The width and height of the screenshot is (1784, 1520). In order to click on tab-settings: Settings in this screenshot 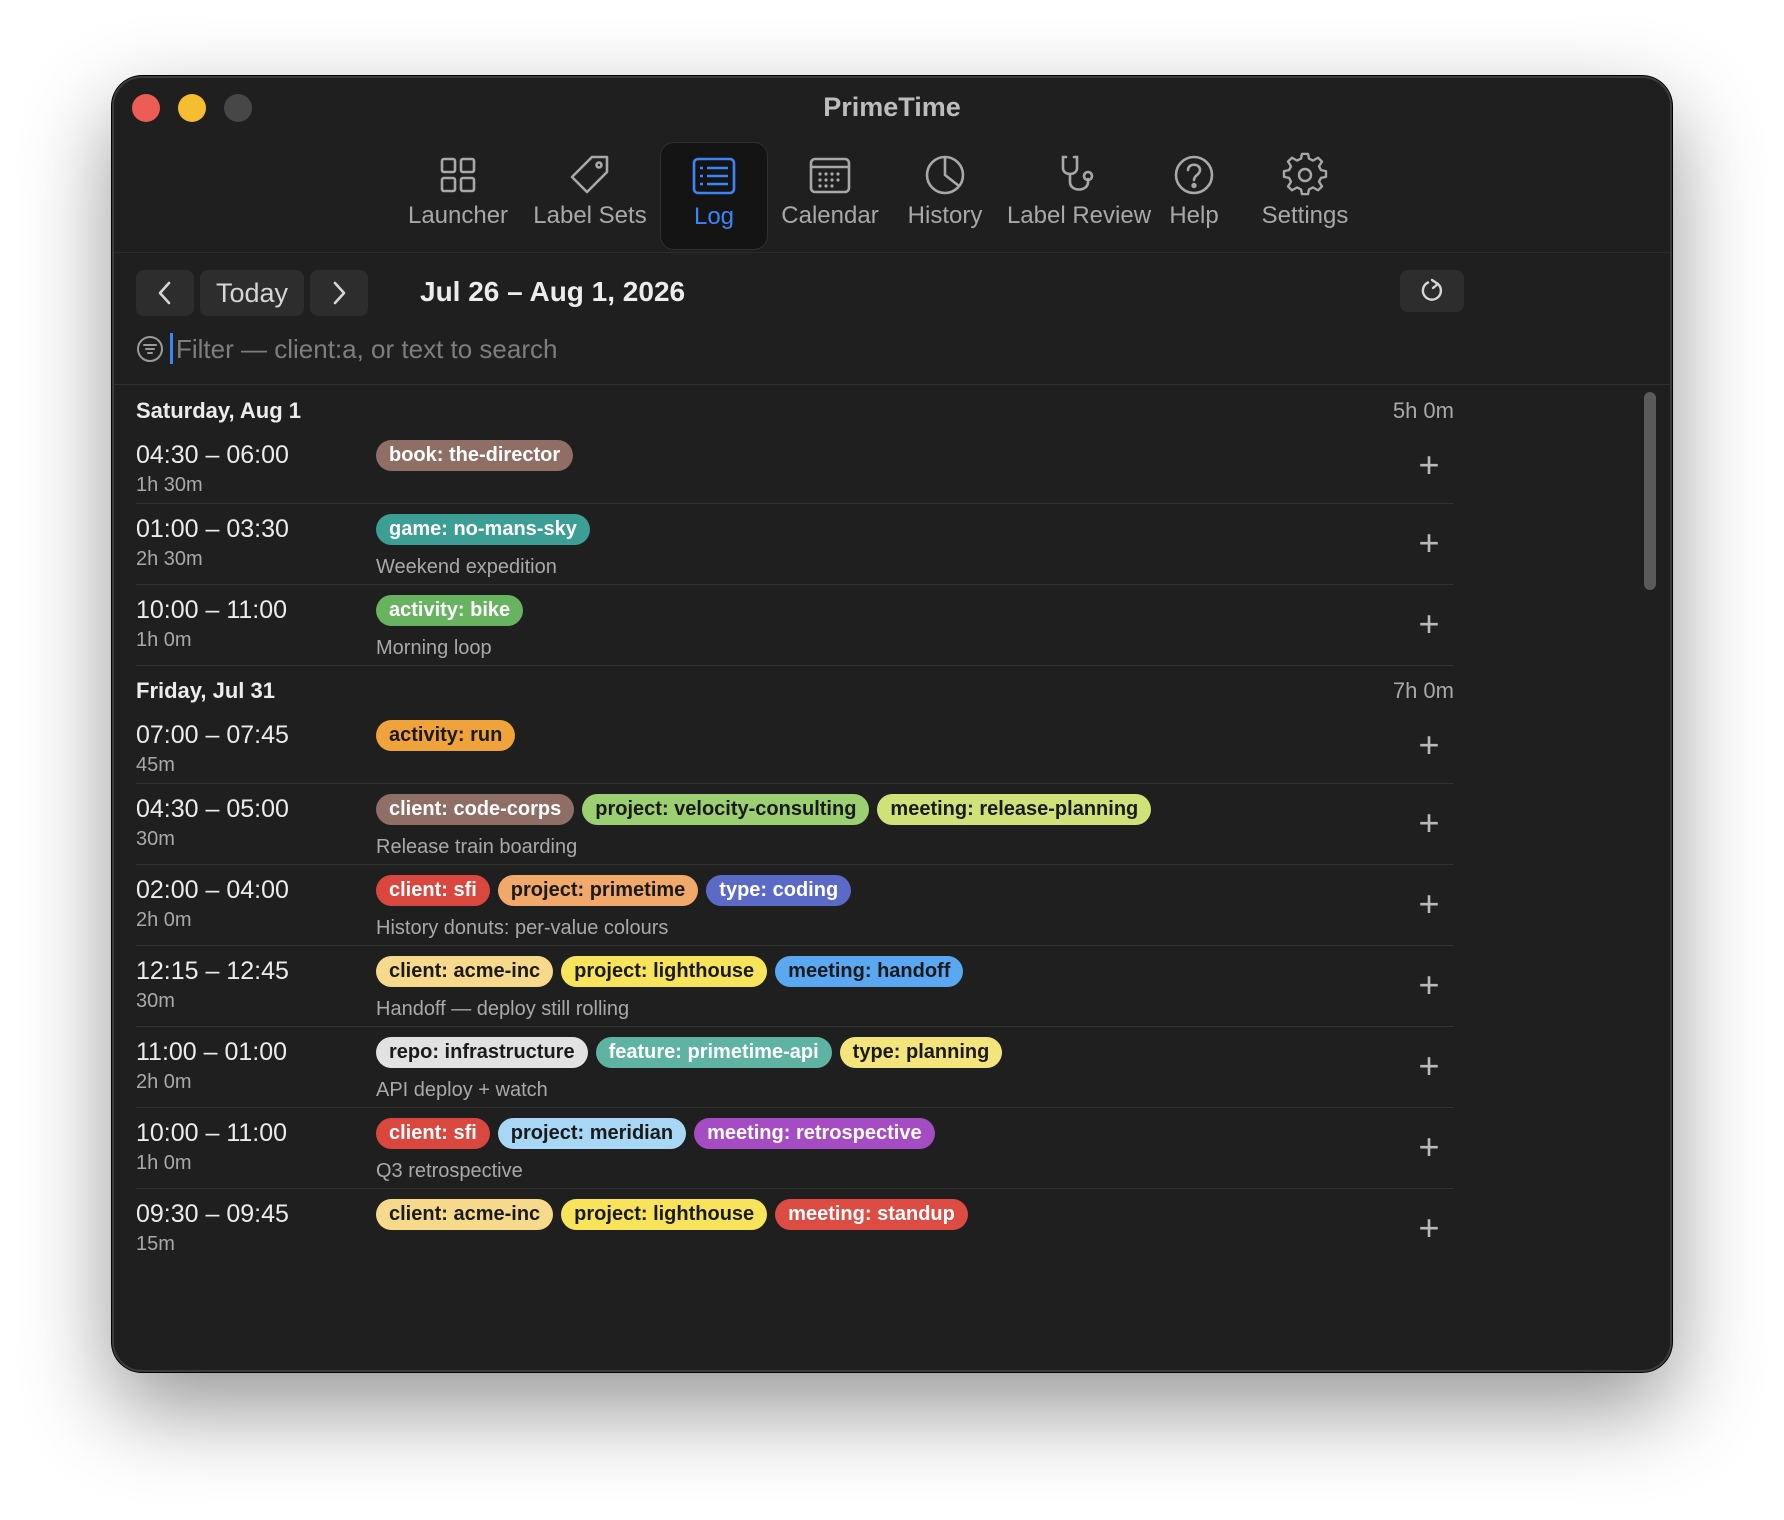, I will do `click(1305, 196)`.